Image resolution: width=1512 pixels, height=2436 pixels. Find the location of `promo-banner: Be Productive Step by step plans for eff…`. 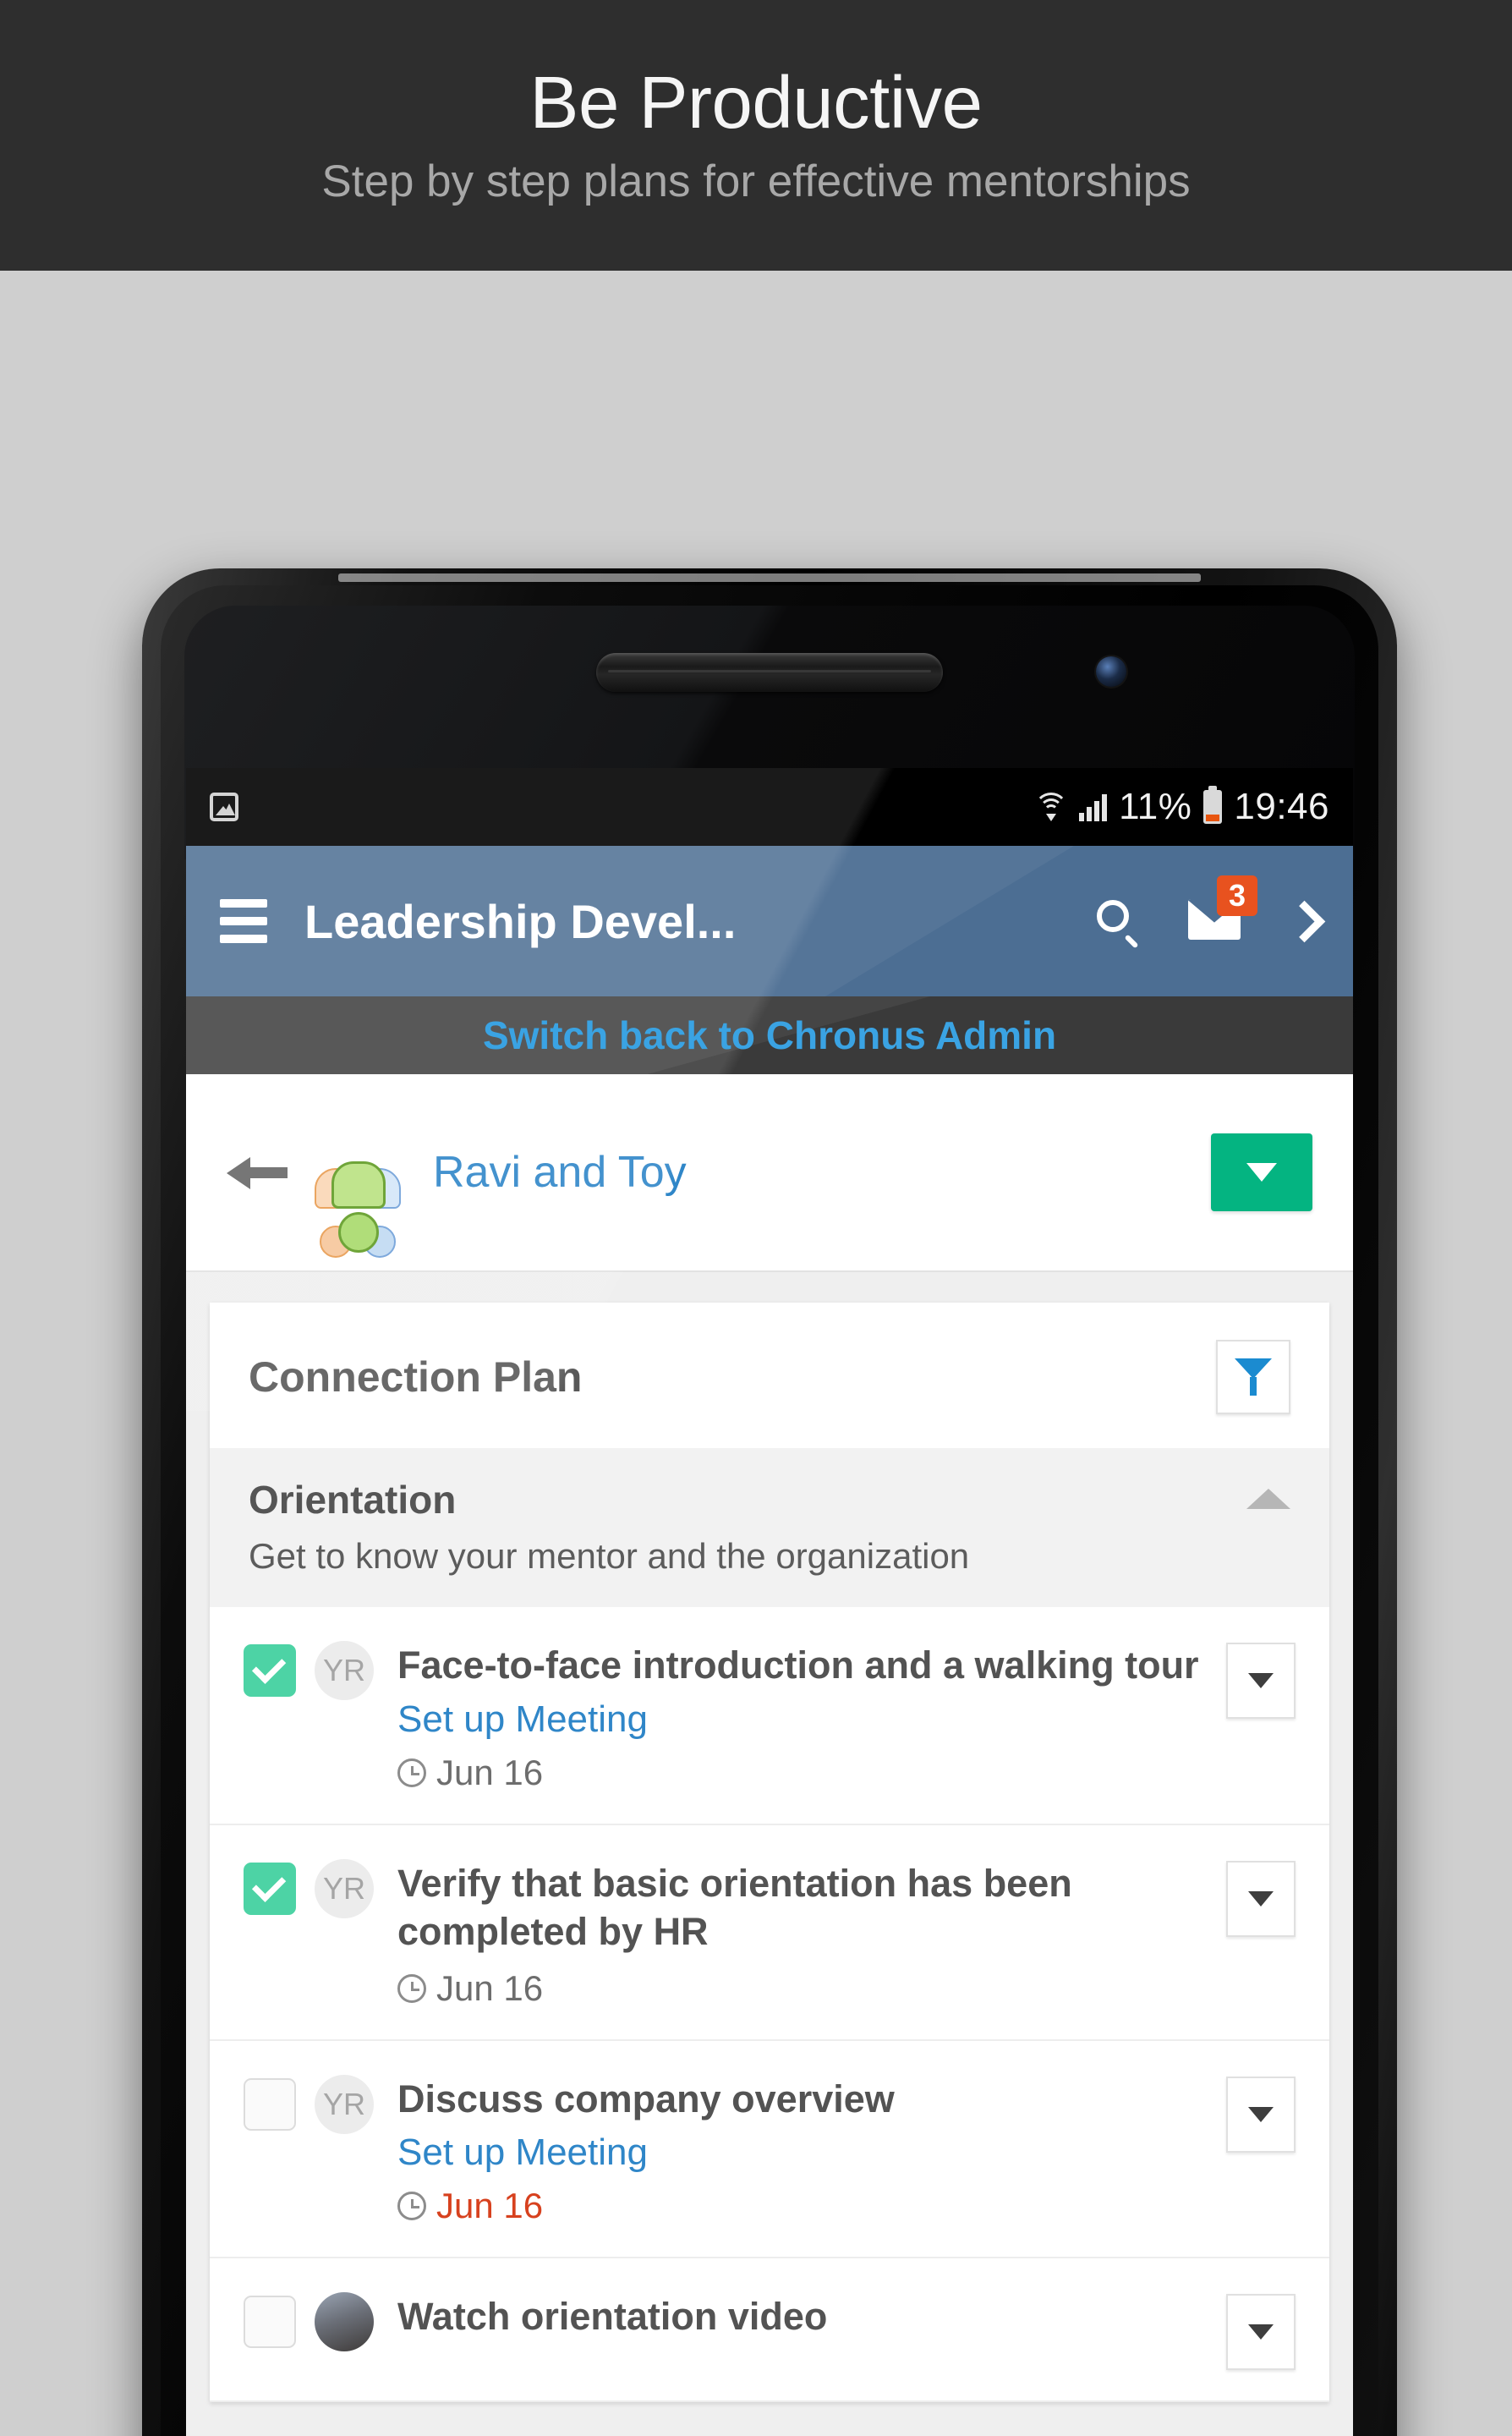

promo-banner: Be Productive Step by step plans for eff… is located at coordinates (756, 135).